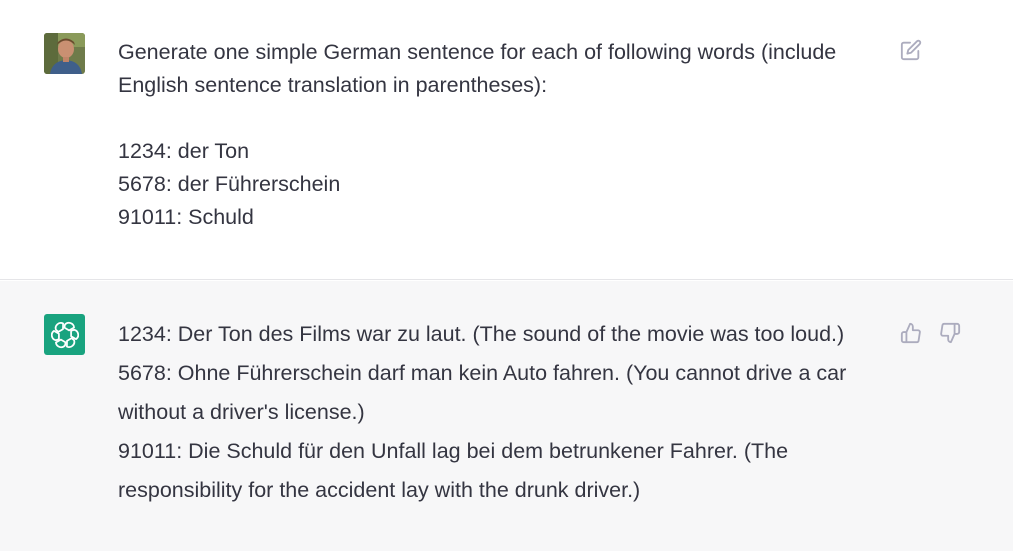 The height and width of the screenshot is (551, 1013). I want to click on response-line: without a driver's license.), so click(241, 412).